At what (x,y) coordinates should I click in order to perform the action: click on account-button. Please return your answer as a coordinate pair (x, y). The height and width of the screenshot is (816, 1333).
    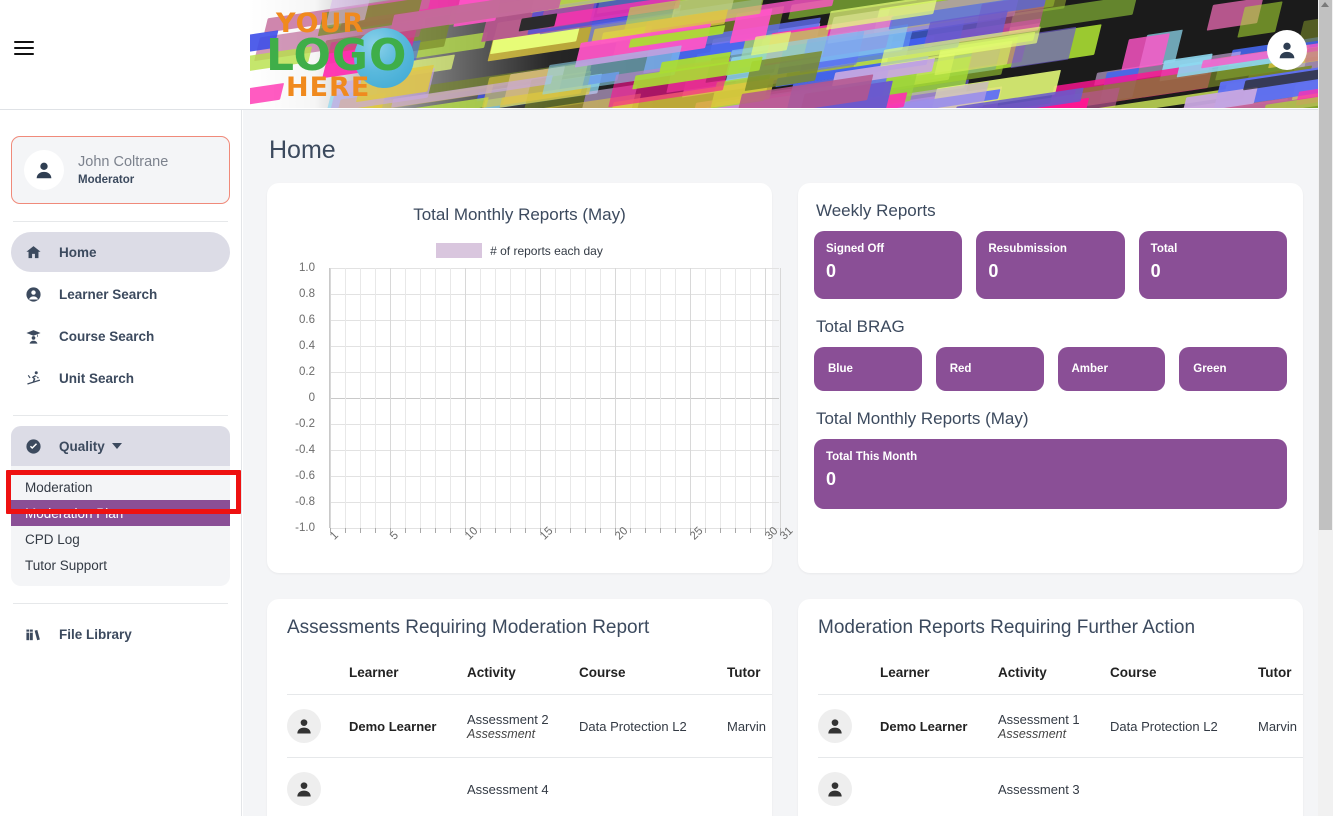
    Looking at the image, I should click on (1287, 50).